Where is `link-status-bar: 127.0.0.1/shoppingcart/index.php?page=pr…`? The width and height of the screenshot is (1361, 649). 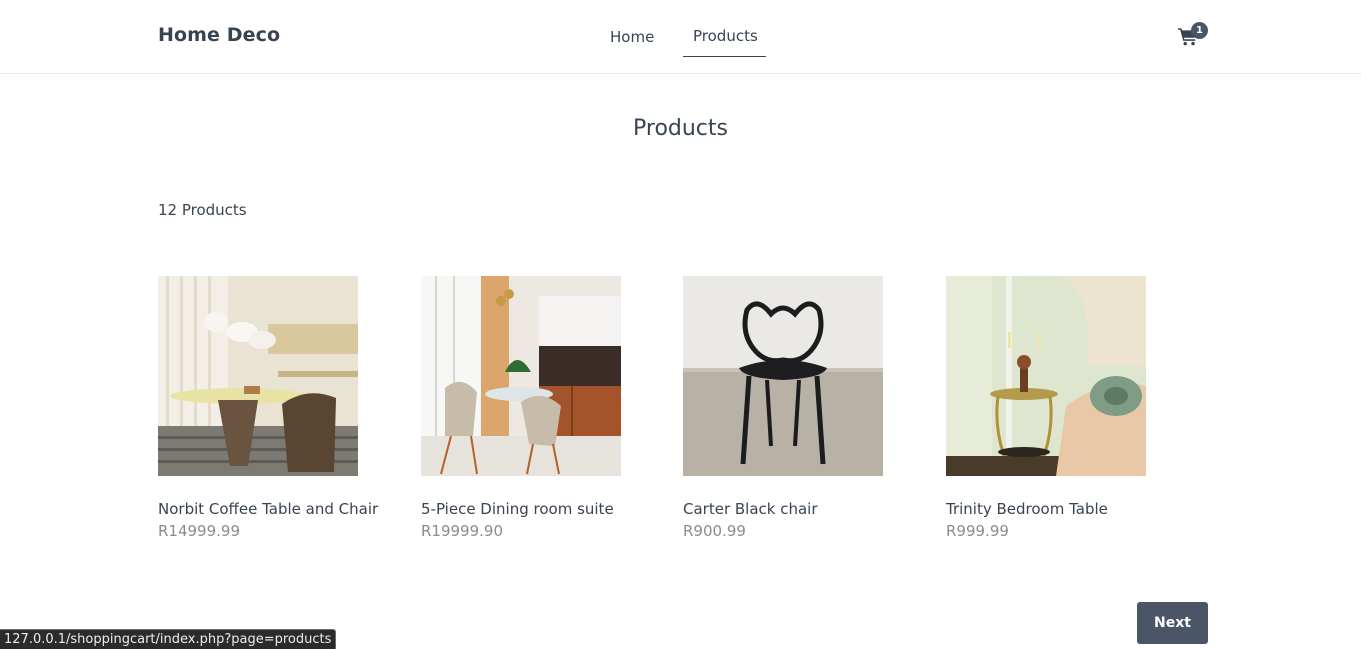
link-status-bar: 127.0.0.1/shoppingcart/index.php?page=pr… is located at coordinates (168, 639).